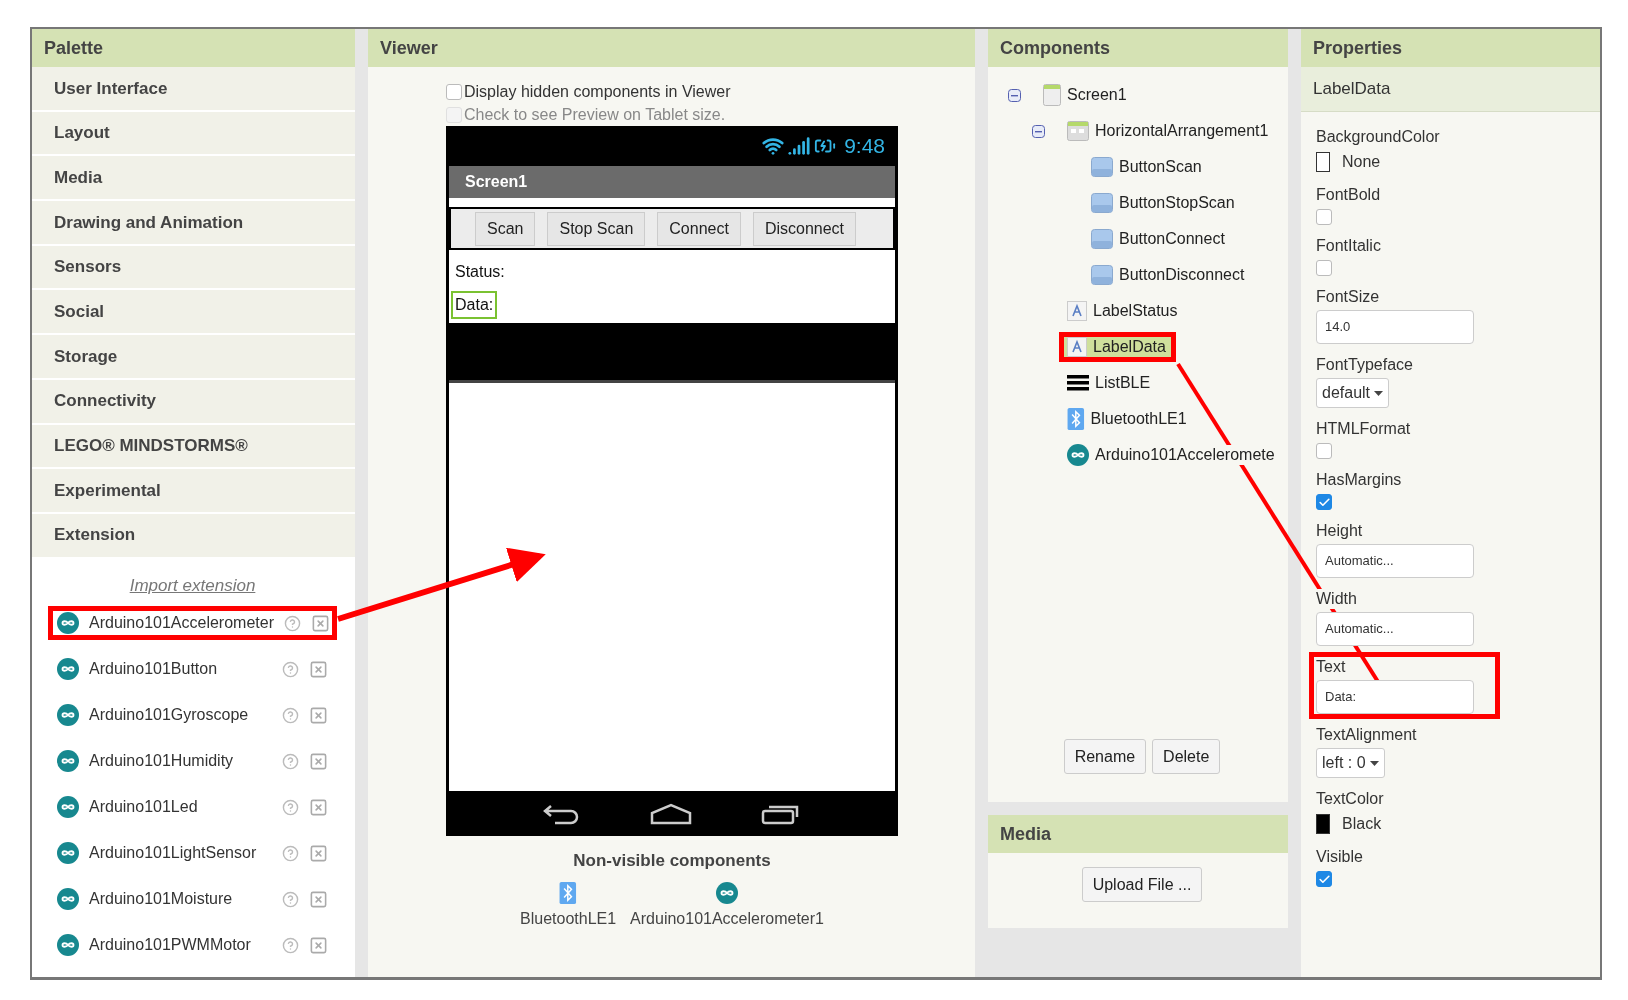 The width and height of the screenshot is (1628, 1000). What do you see at coordinates (1186, 756) in the screenshot?
I see `panel-button: Delete` at bounding box center [1186, 756].